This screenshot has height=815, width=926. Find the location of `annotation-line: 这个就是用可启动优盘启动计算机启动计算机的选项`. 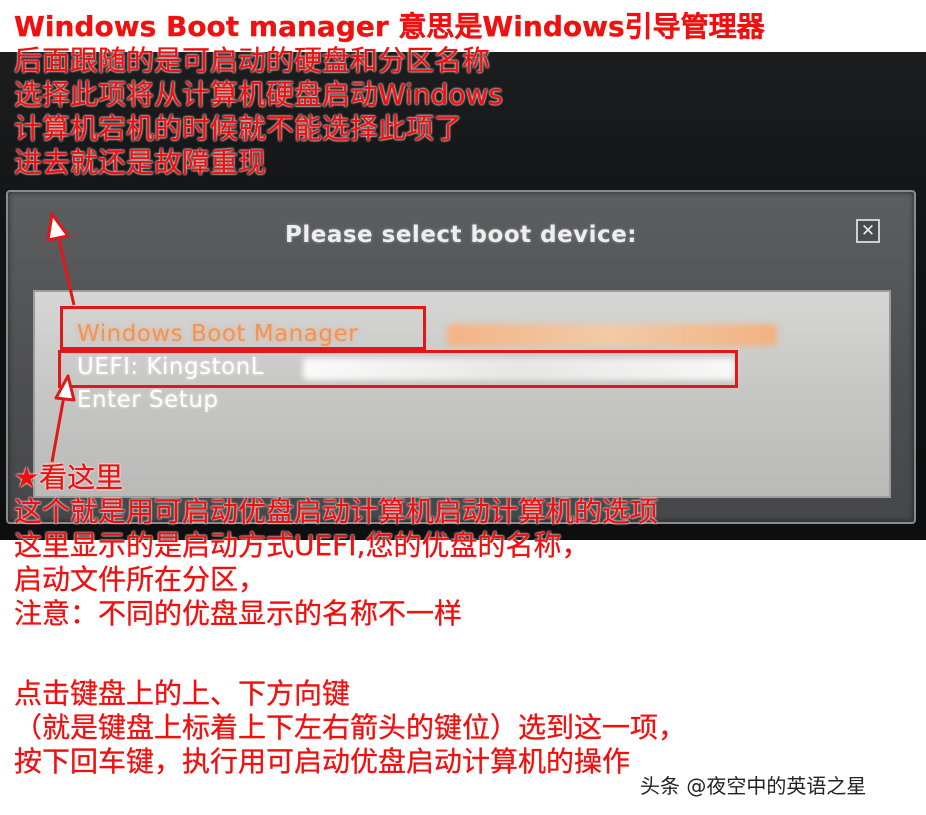

annotation-line: 这个就是用可启动优盘启动计算机启动计算机的选项 is located at coordinates (336, 511).